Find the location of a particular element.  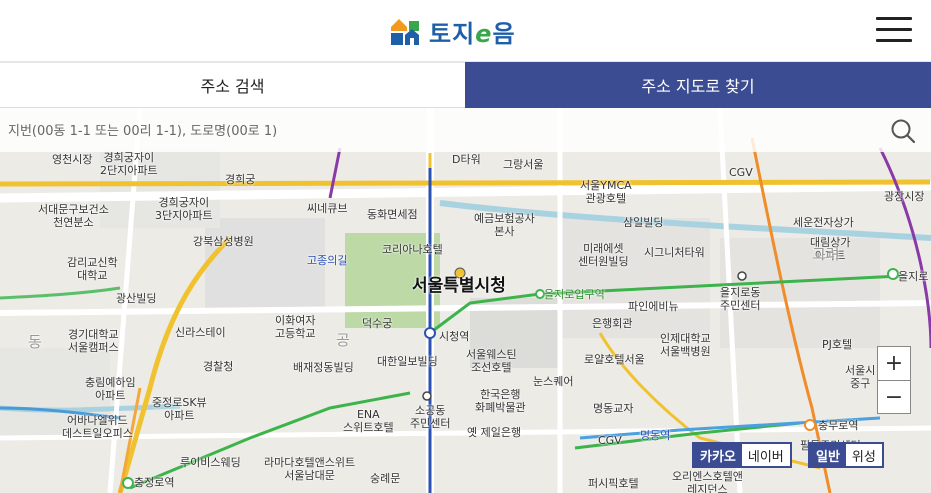

map-label: 옛 제일은행 is located at coordinates (494, 432).